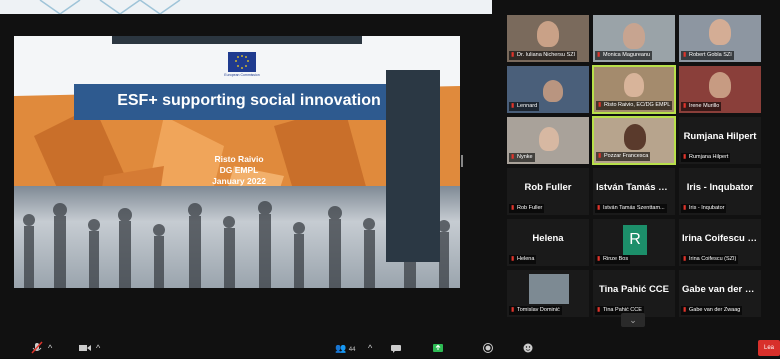 The width and height of the screenshot is (780, 359). Describe the element at coordinates (239, 181) in the screenshot. I see `presenter-date: January 2022` at that location.